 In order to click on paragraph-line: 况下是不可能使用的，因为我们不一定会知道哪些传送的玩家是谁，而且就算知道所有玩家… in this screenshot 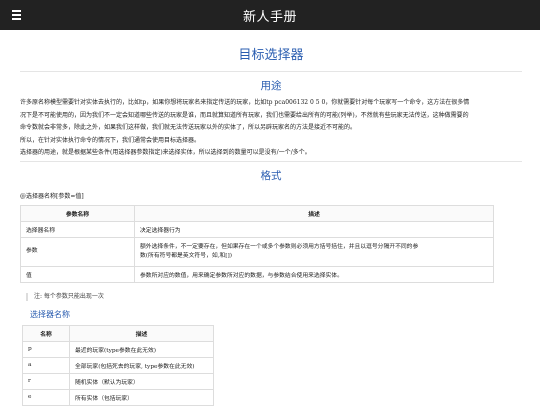, I will do `click(244, 115)`.